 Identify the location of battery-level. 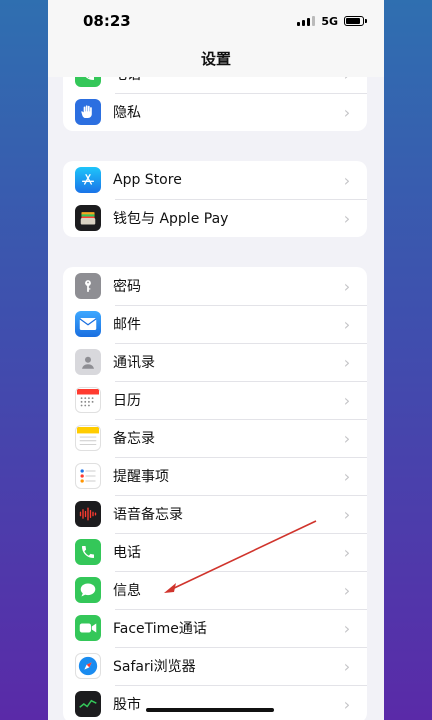
(353, 21).